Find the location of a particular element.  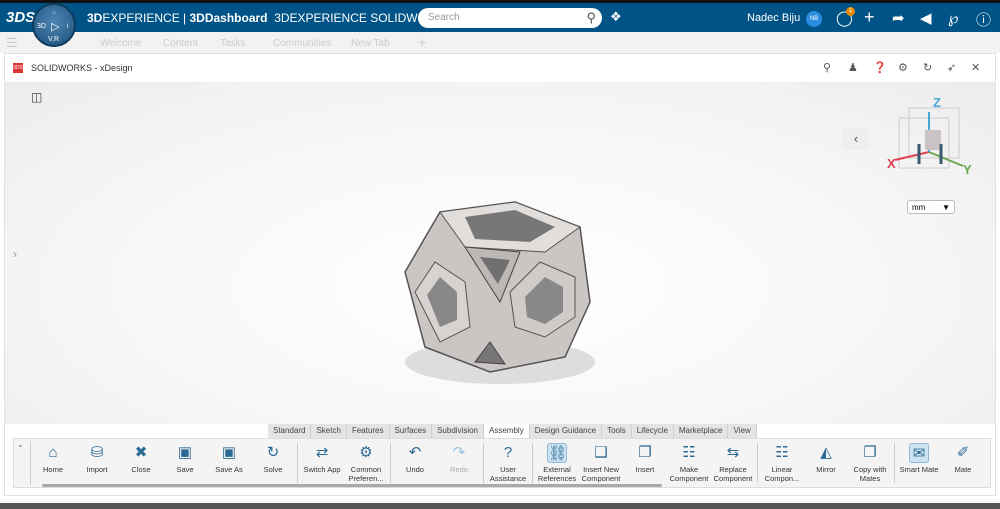

menu-icon: ☰ is located at coordinates (12, 43).